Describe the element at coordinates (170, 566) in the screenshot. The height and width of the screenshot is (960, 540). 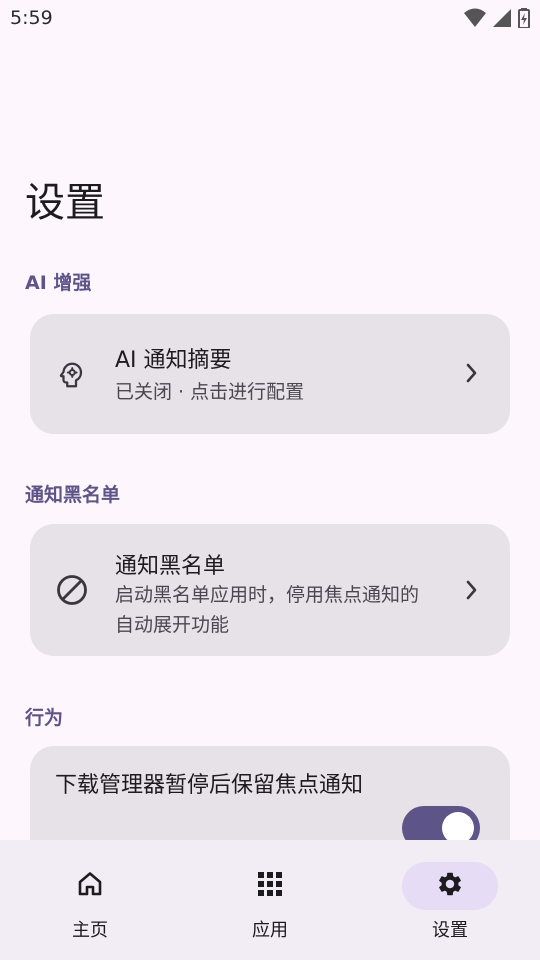
I see `blacklist-title: 通知黑名单` at that location.